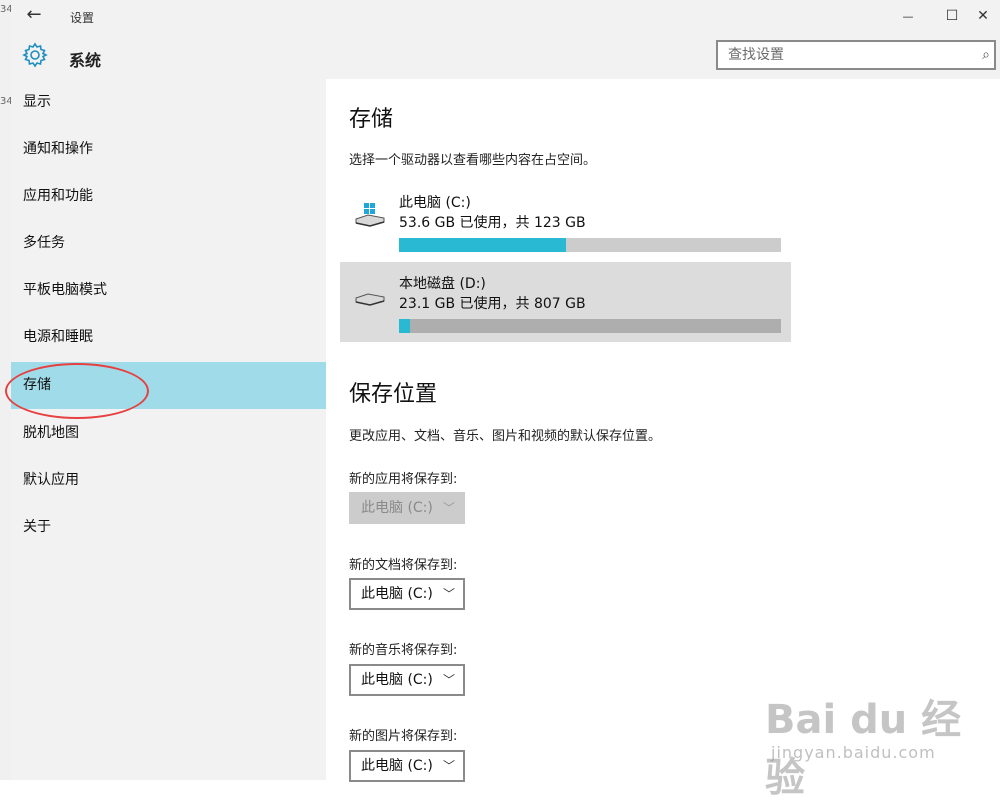  I want to click on sidebar-item-display: 显示, so click(168, 102).